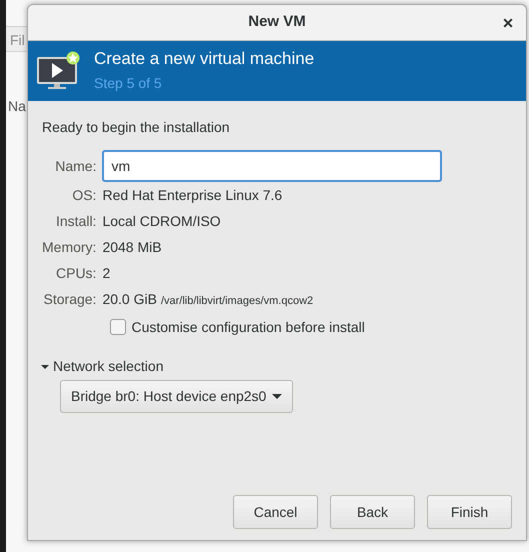  What do you see at coordinates (75, 221) in the screenshot?
I see `field-label: Install:` at bounding box center [75, 221].